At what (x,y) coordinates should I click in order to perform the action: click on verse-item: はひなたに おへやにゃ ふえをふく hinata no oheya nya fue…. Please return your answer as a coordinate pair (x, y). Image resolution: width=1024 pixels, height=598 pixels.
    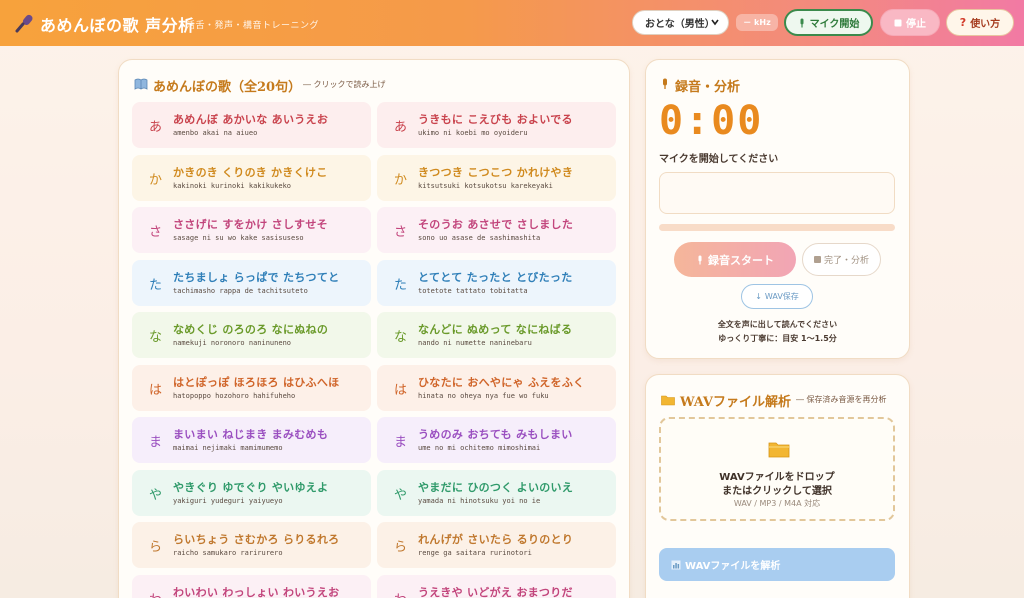
    Looking at the image, I should click on (496, 387).